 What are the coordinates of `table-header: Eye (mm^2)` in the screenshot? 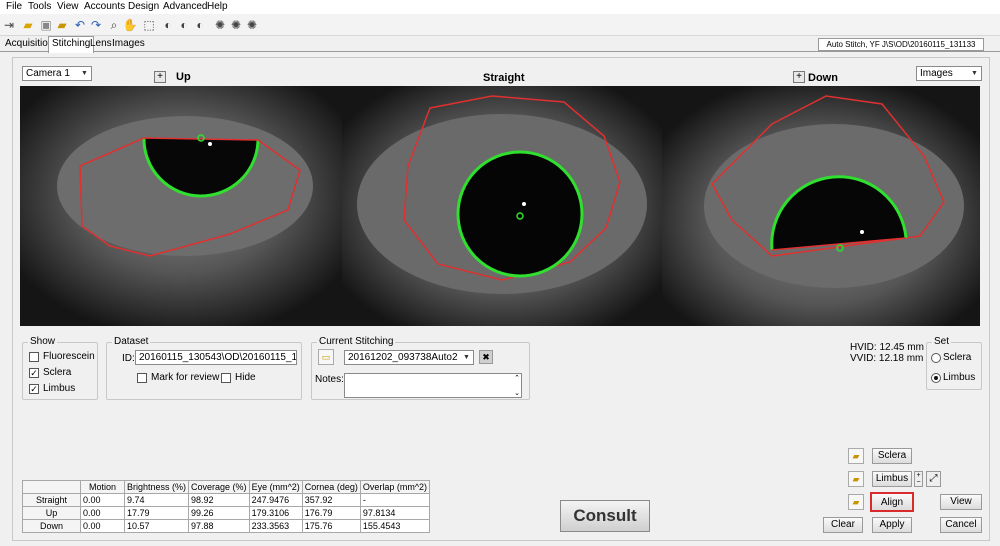 It's located at (275, 487).